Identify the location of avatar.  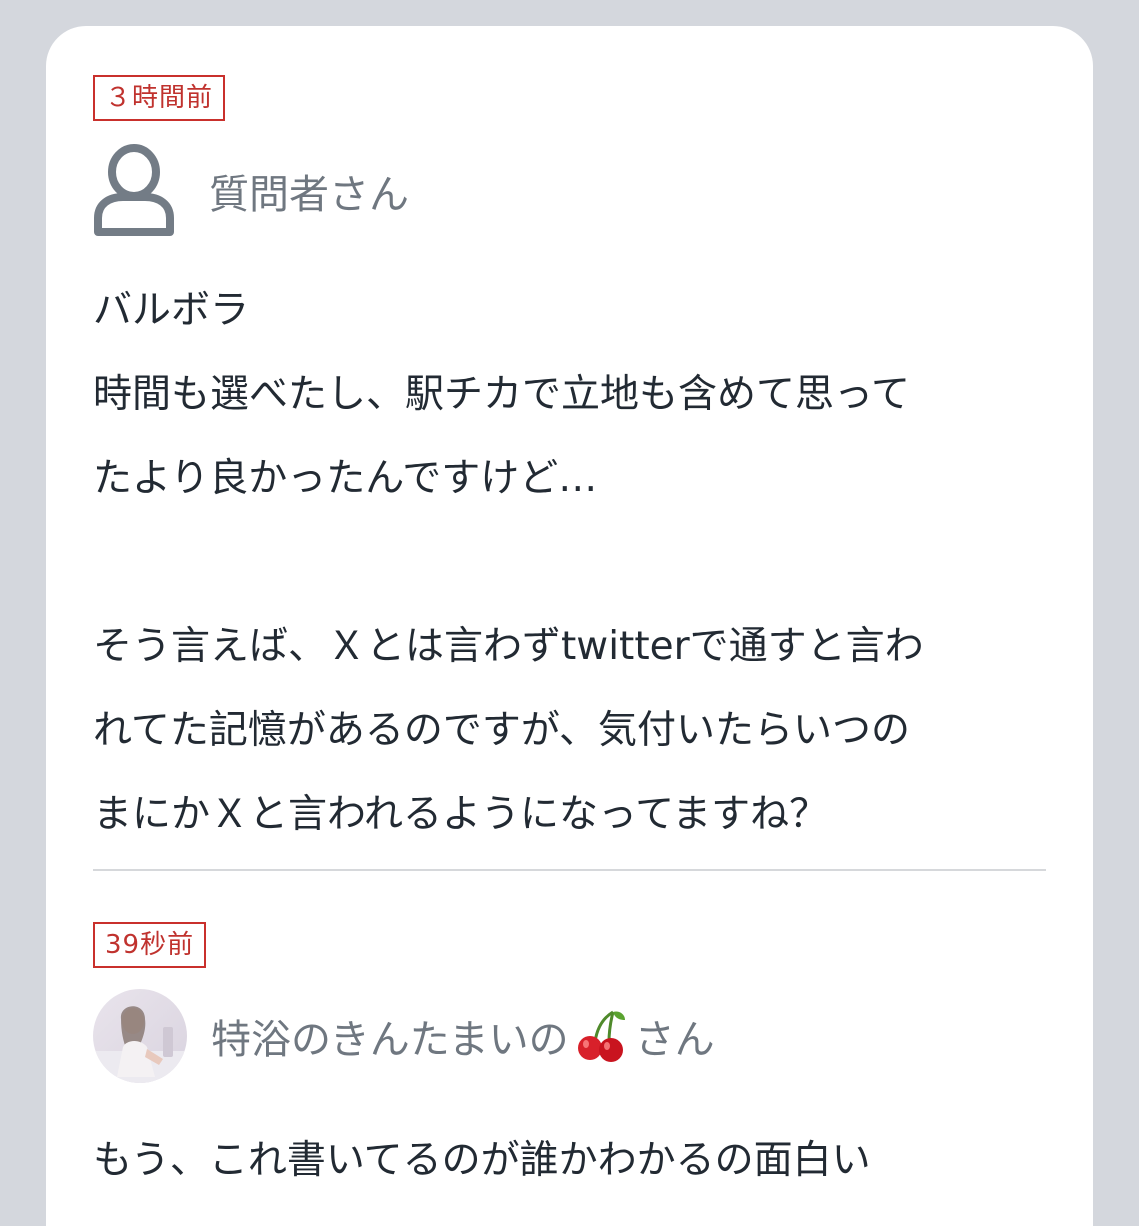
(140, 1036).